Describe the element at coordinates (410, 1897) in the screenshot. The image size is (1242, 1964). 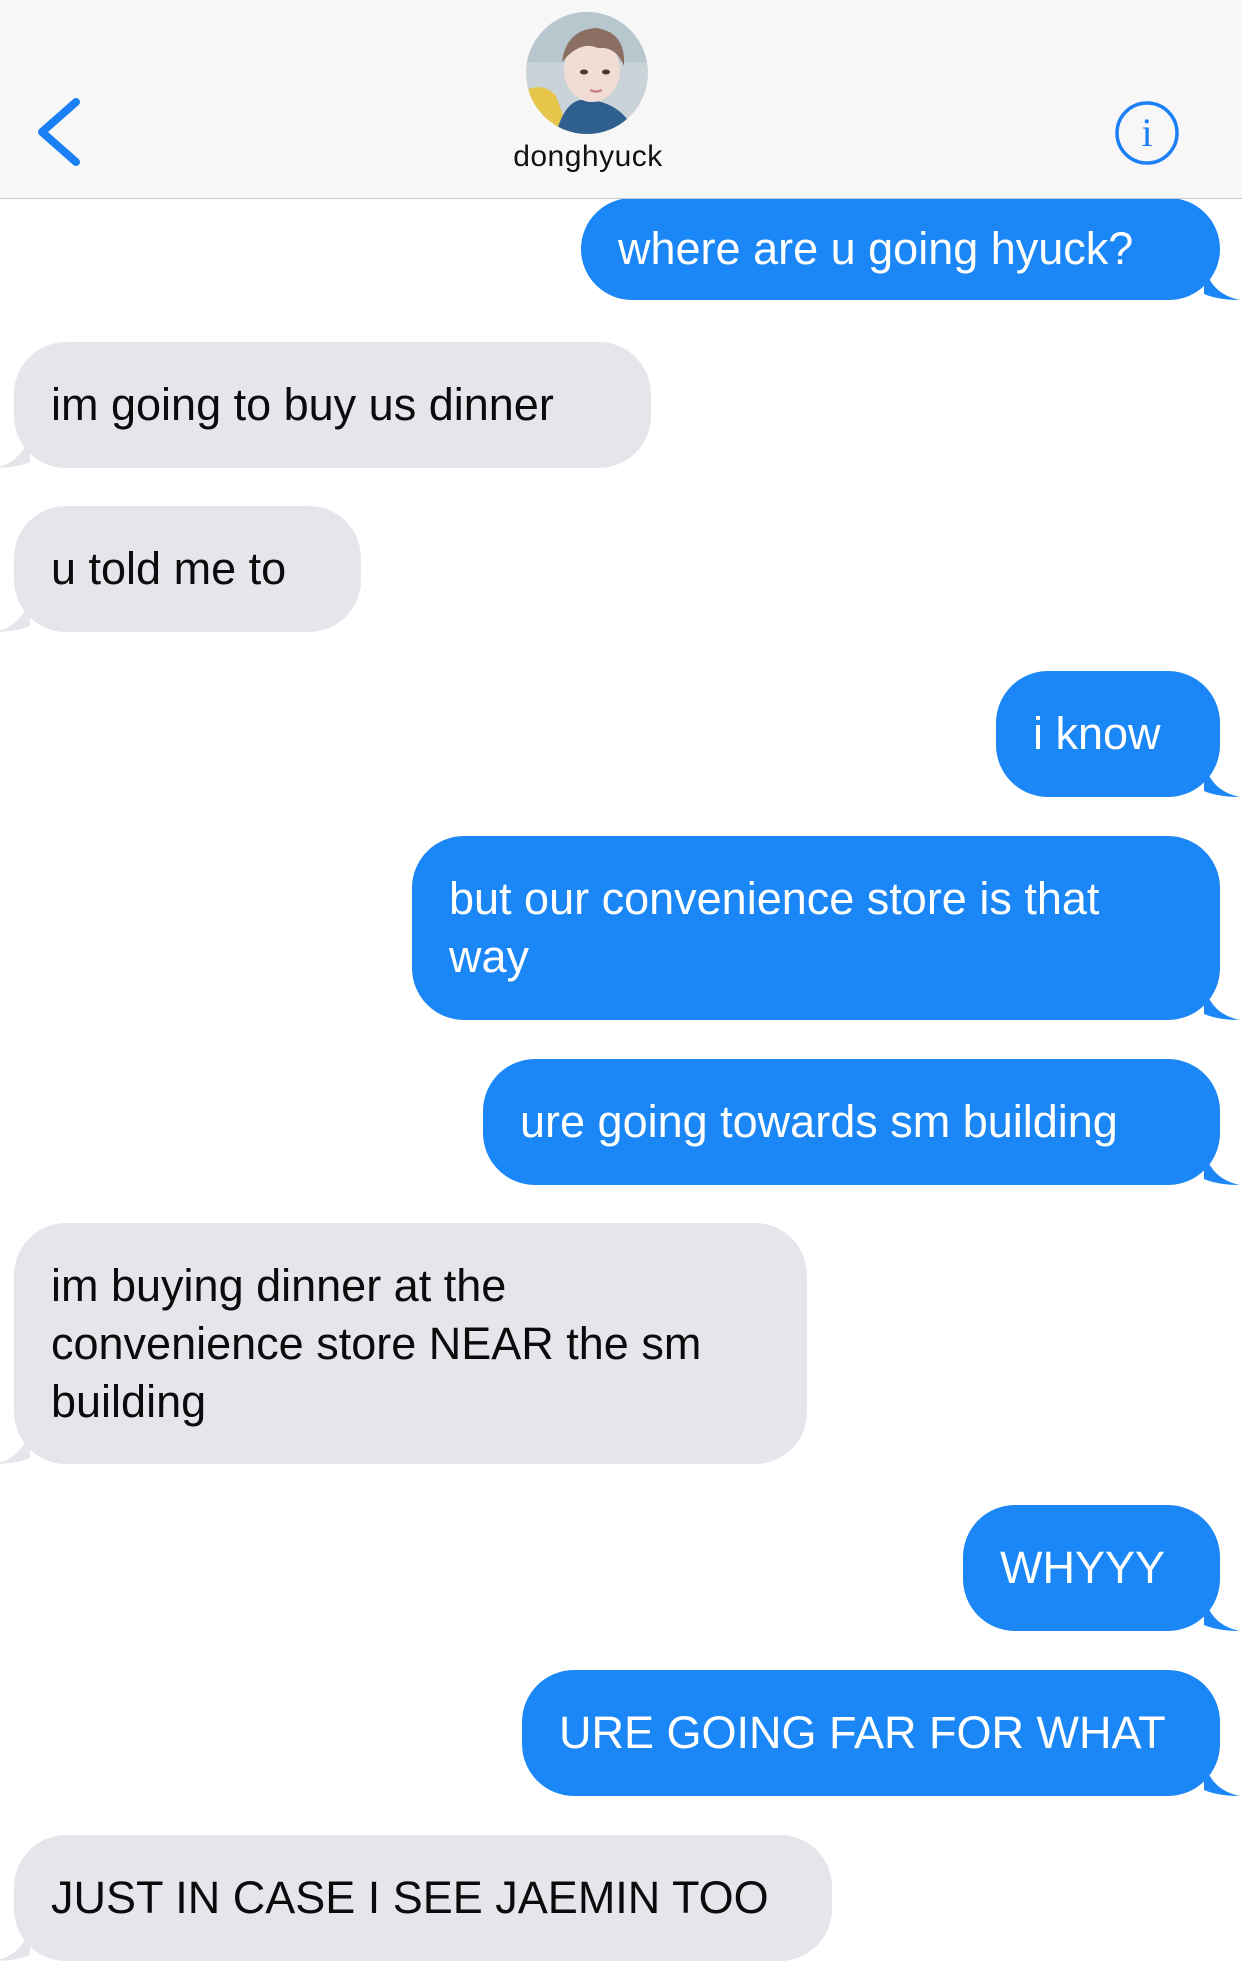
I see `message-text: JUST IN CASE I SEE JAEMIN TOO` at that location.